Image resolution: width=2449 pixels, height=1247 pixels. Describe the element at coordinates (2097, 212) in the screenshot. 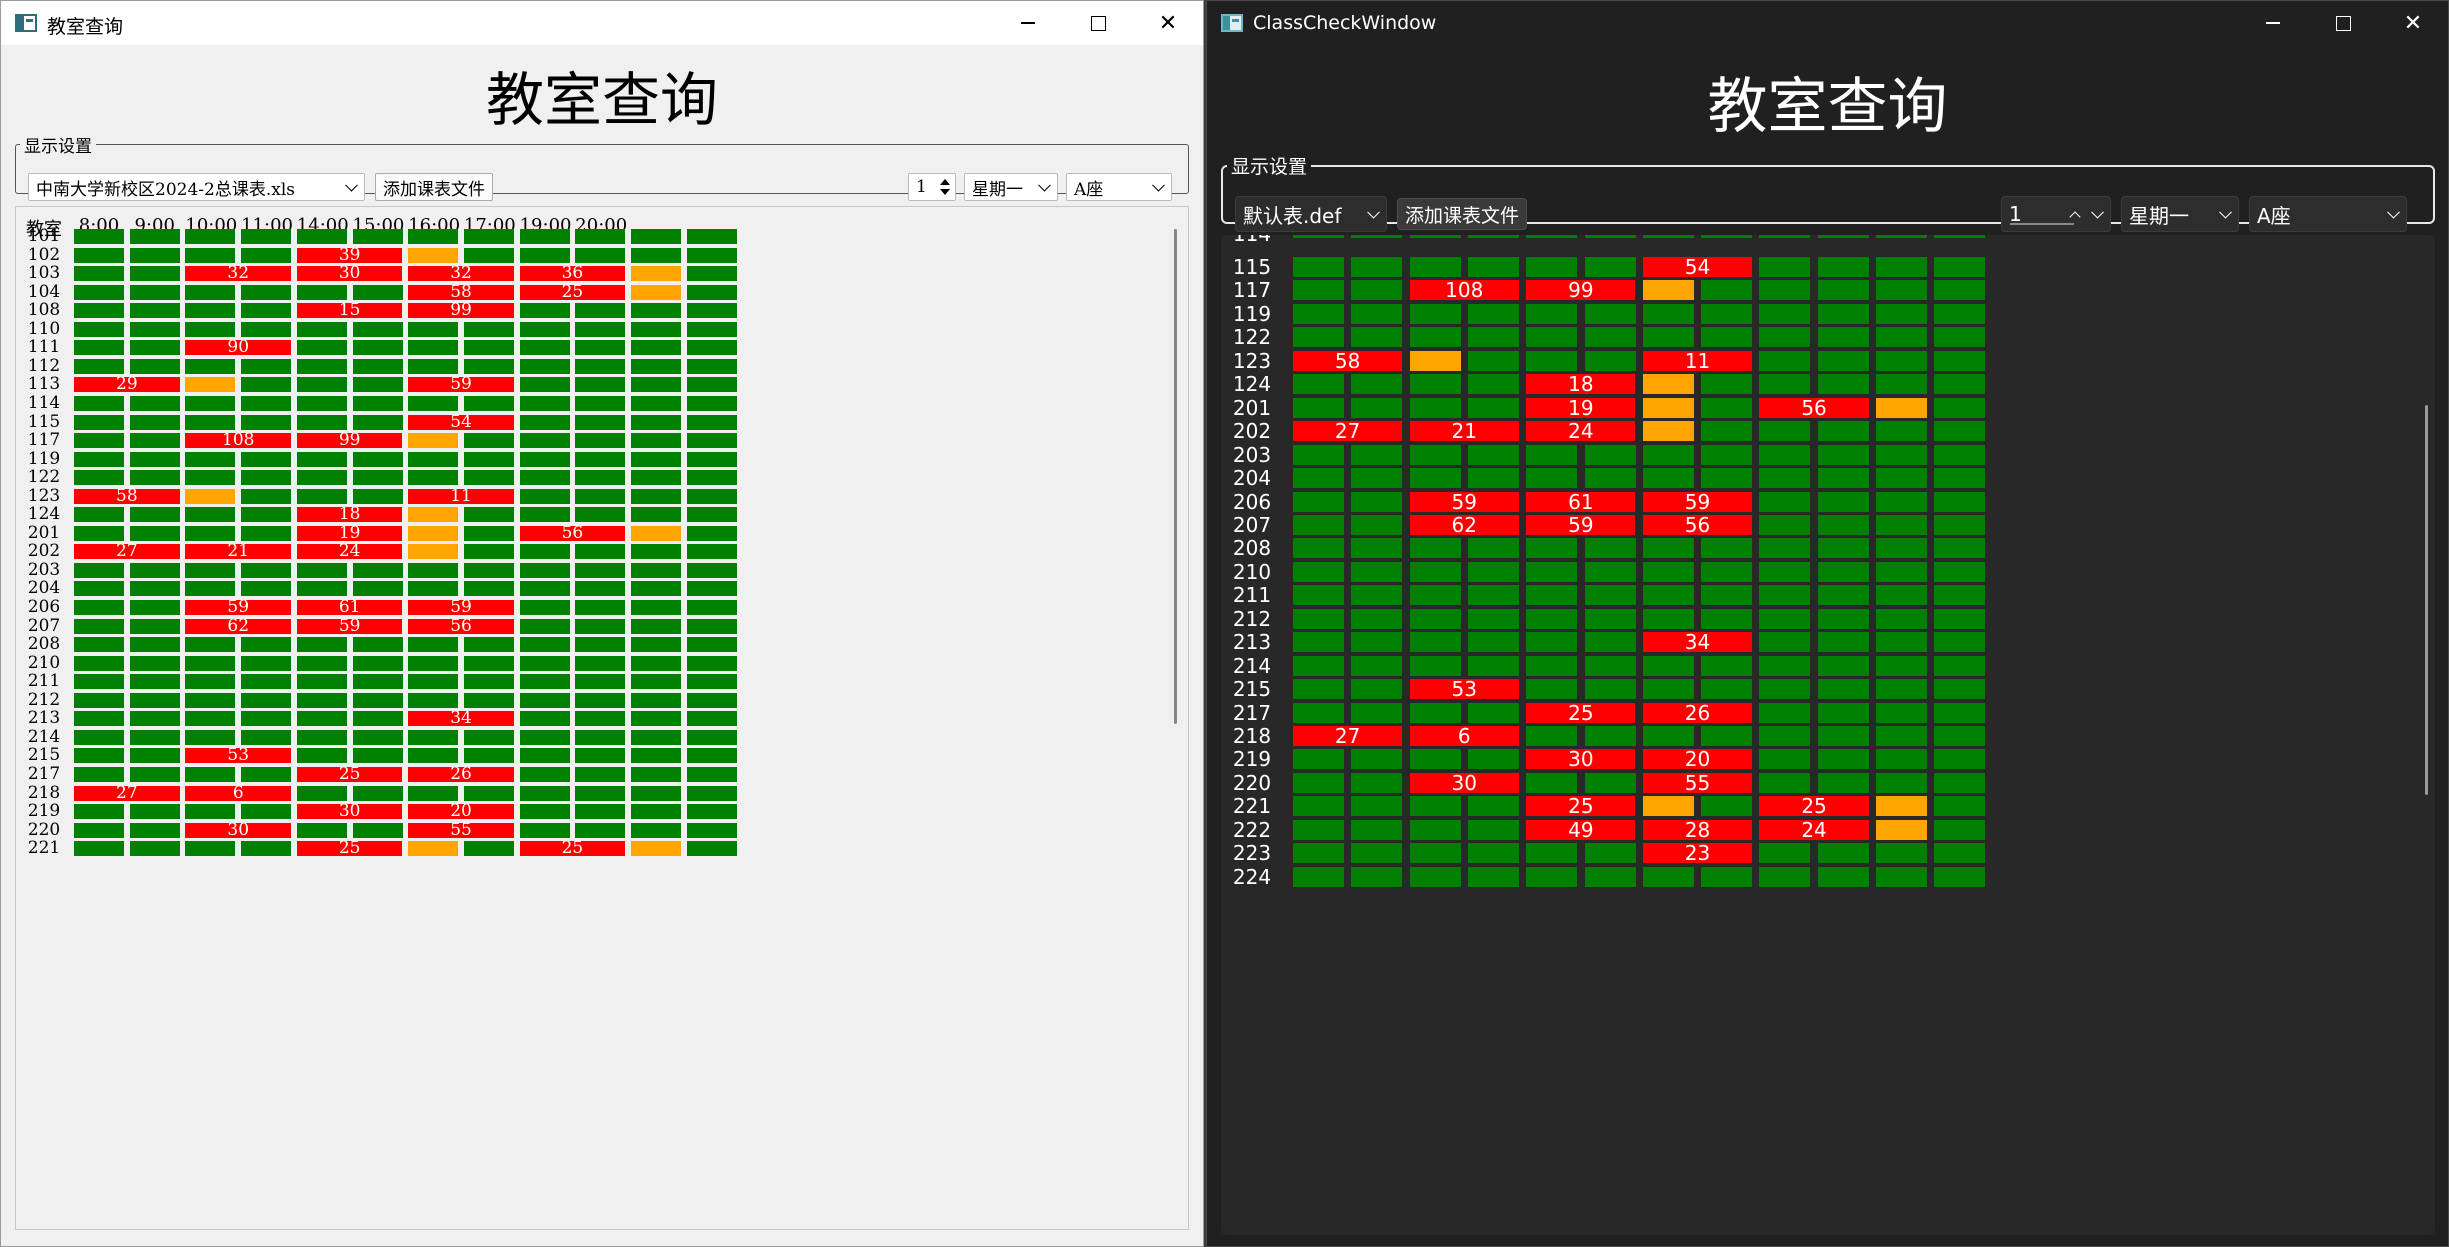

I see `chevron-down-icon` at that location.